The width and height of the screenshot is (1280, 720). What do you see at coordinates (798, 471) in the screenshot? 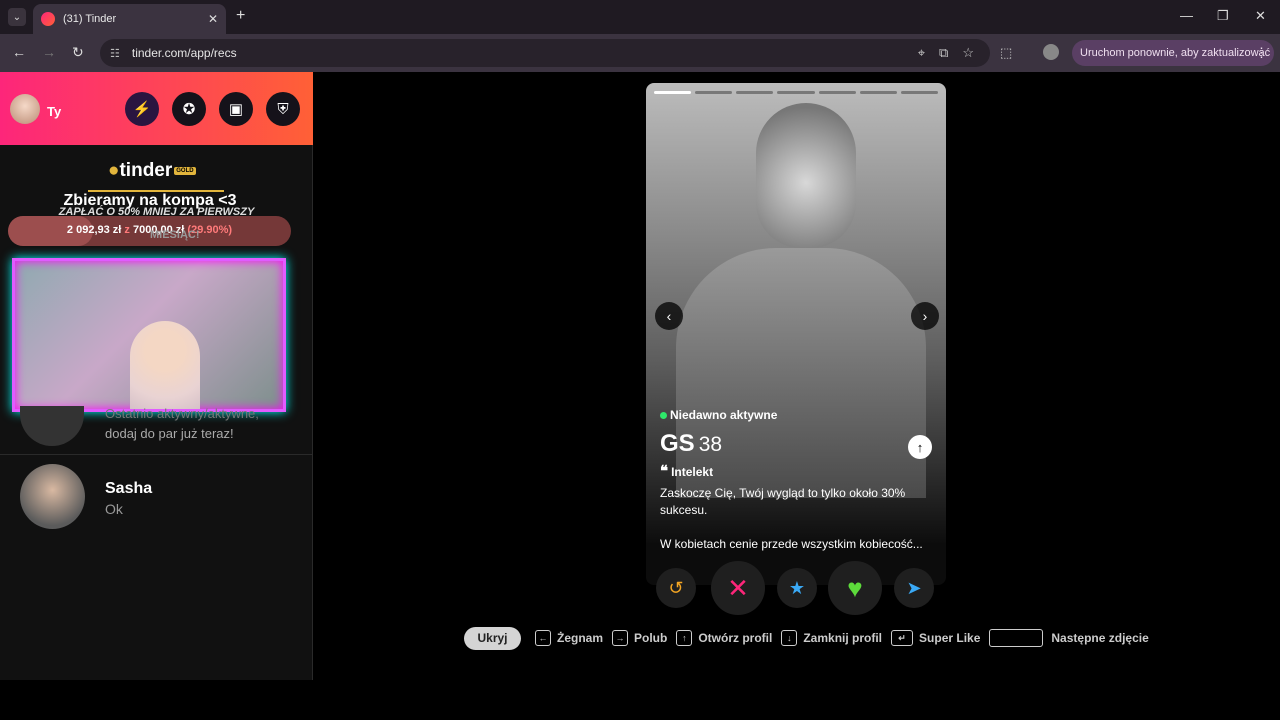
I see `quote-line: ❝ Intelekt` at bounding box center [798, 471].